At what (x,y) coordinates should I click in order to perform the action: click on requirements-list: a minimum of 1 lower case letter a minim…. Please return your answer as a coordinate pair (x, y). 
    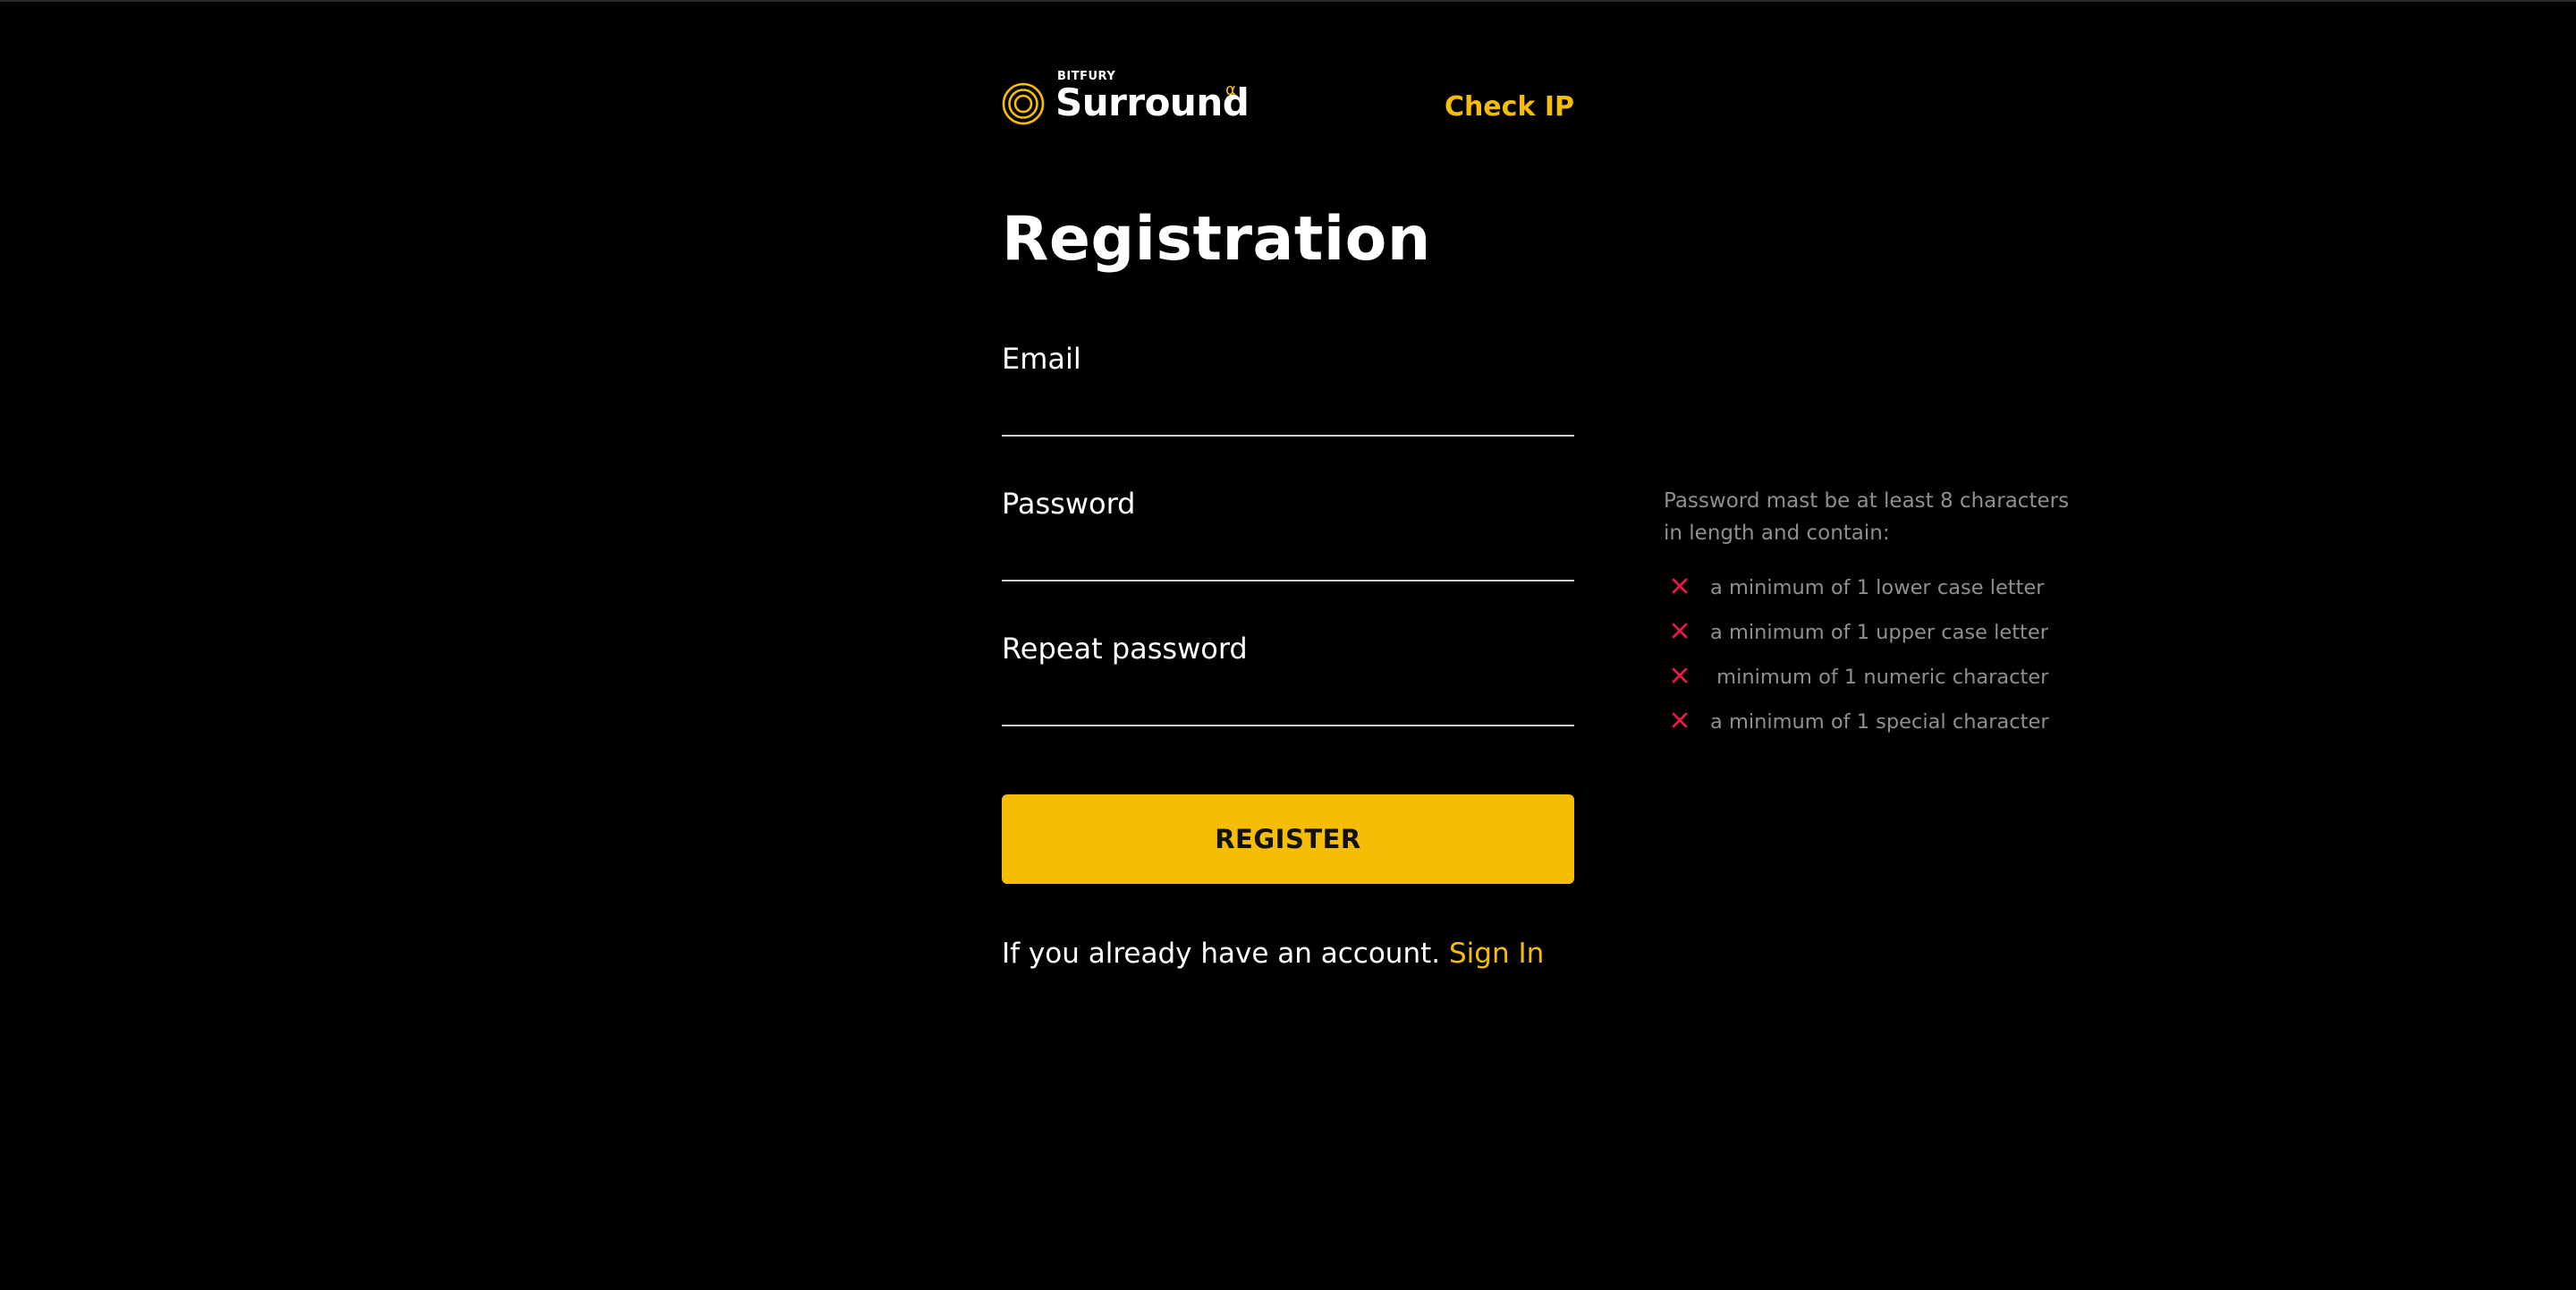
    Looking at the image, I should click on (1878, 654).